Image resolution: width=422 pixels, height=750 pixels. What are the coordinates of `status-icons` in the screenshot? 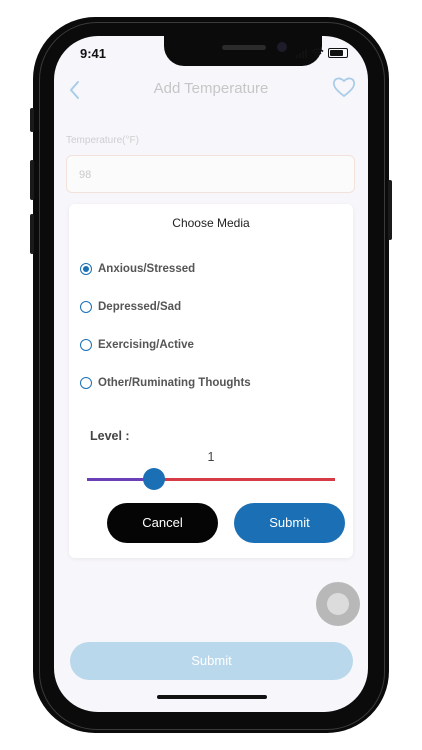 It's located at (322, 53).